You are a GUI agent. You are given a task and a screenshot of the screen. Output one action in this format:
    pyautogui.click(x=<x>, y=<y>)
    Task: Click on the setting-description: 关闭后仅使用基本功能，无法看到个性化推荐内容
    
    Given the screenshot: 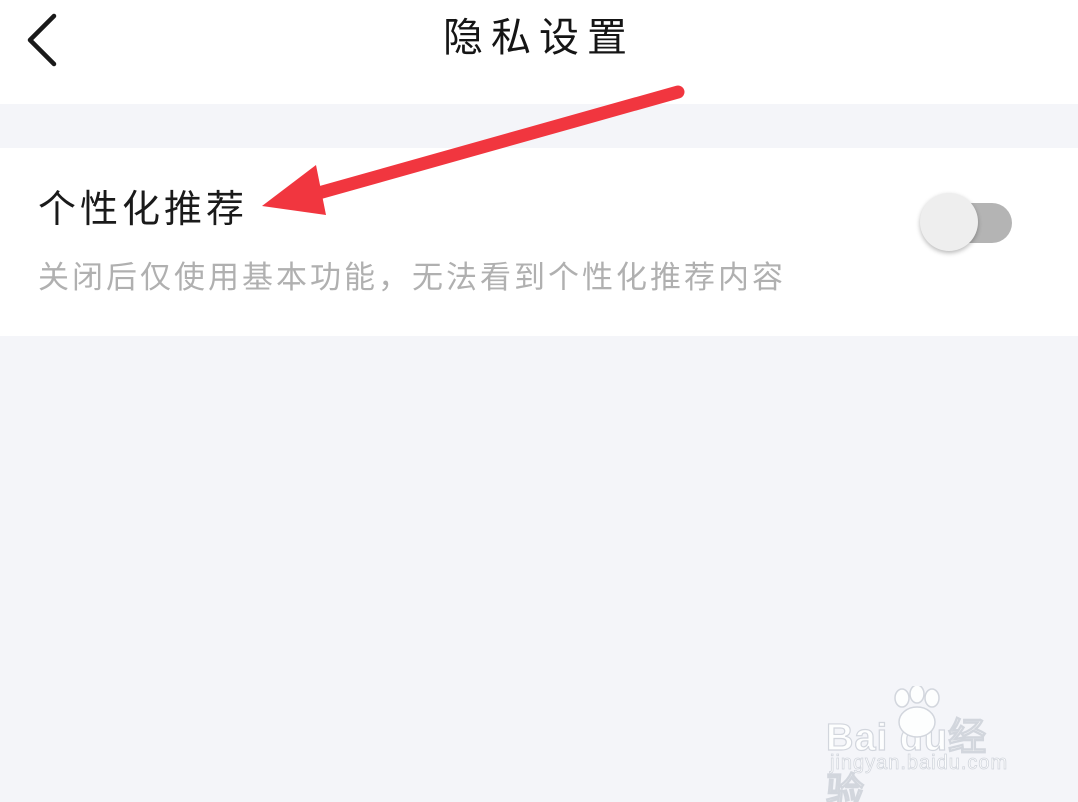 What is the action you would take?
    pyautogui.click(x=412, y=278)
    